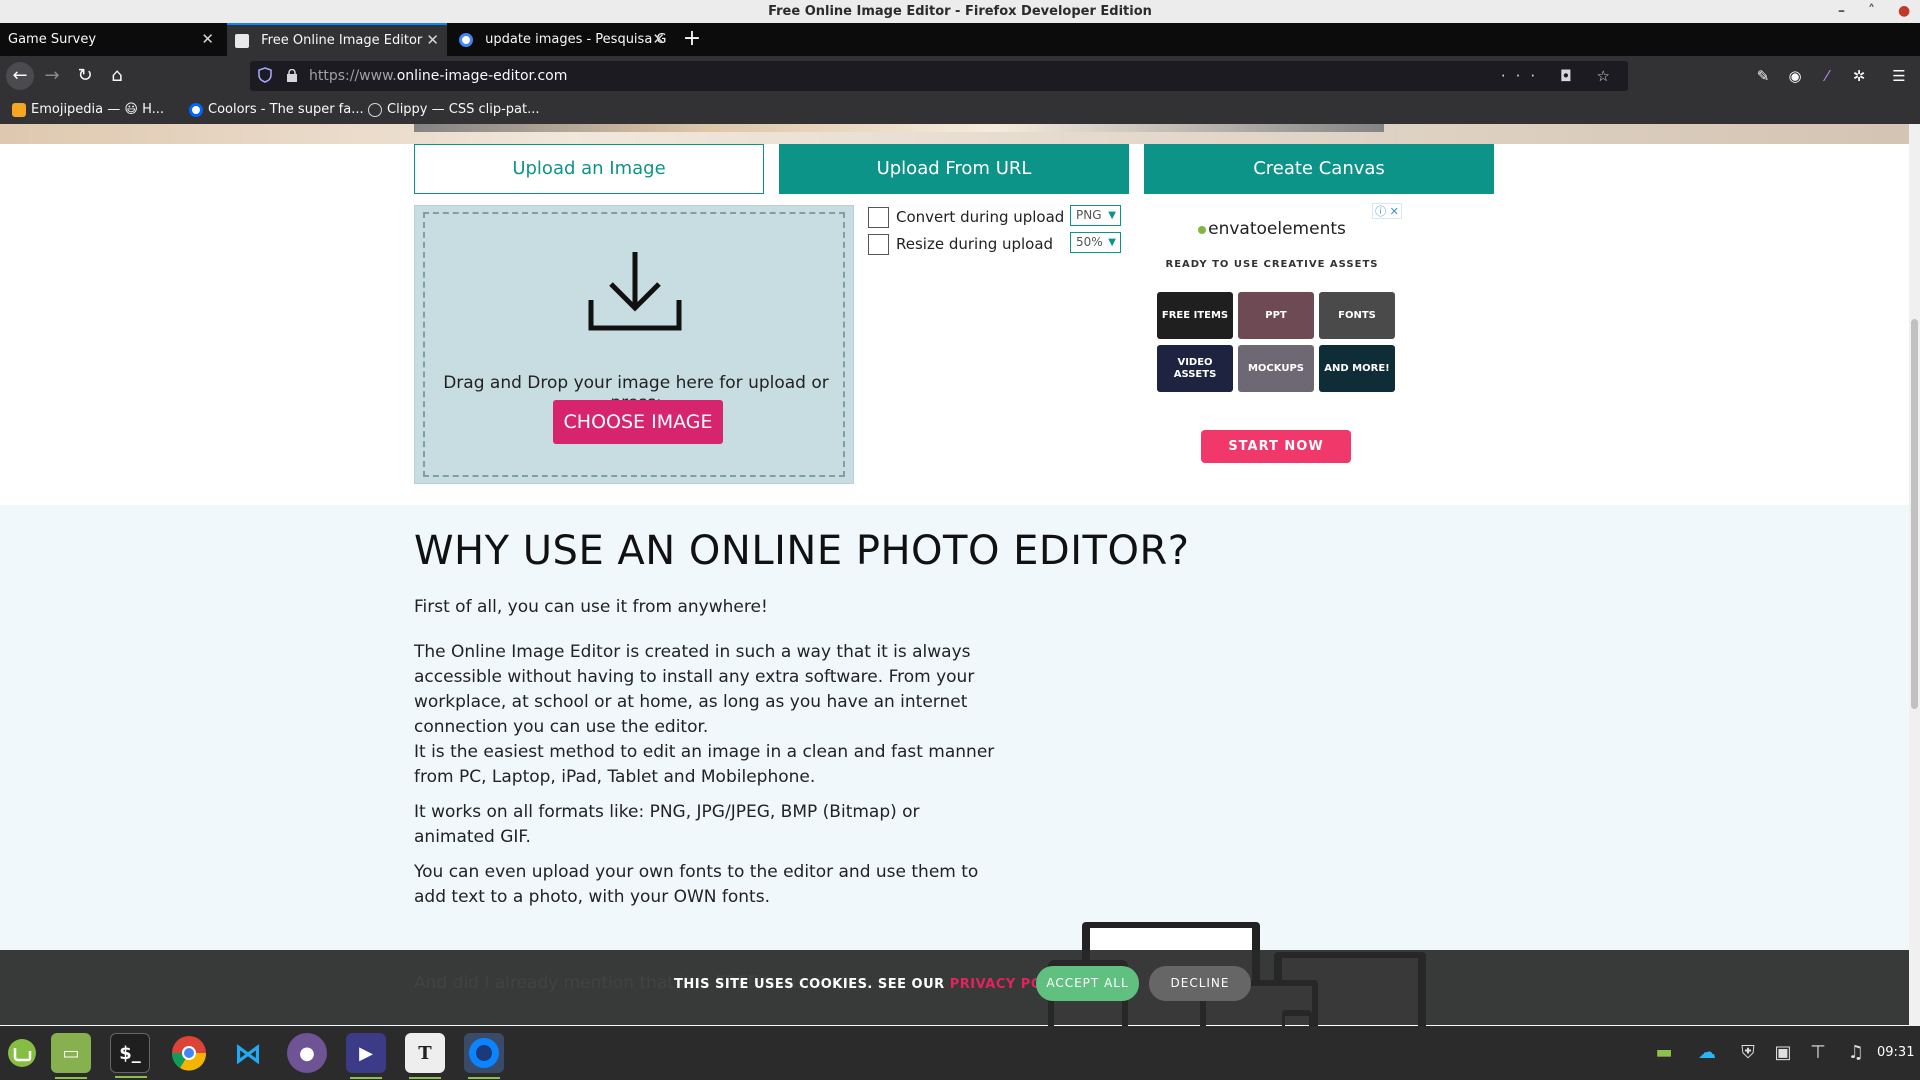 The width and height of the screenshot is (1920, 1080). Describe the element at coordinates (1560, 76) in the screenshot. I see `page-actions-icons: ··· ◘ ☆` at that location.